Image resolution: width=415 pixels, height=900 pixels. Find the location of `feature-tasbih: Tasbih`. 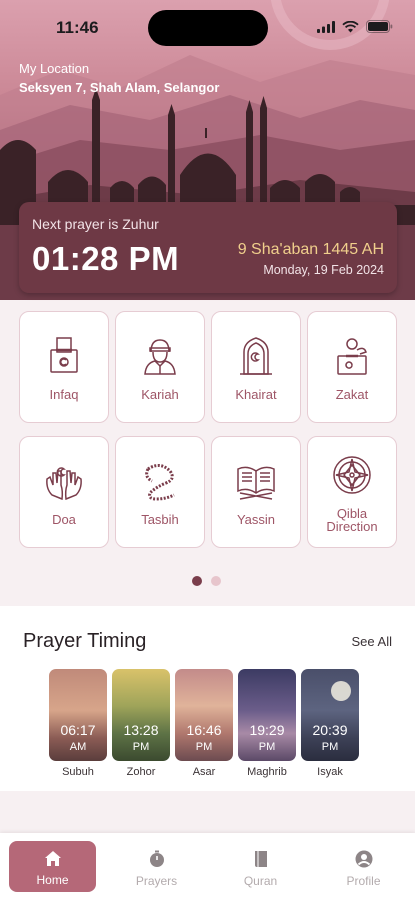

feature-tasbih: Tasbih is located at coordinates (160, 492).